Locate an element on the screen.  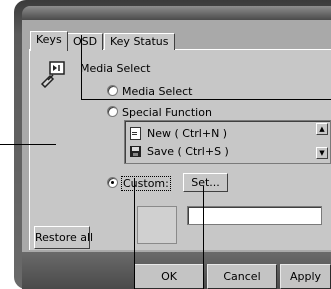
list-item-label: New ( Ctrl+N ) is located at coordinates (187, 133).